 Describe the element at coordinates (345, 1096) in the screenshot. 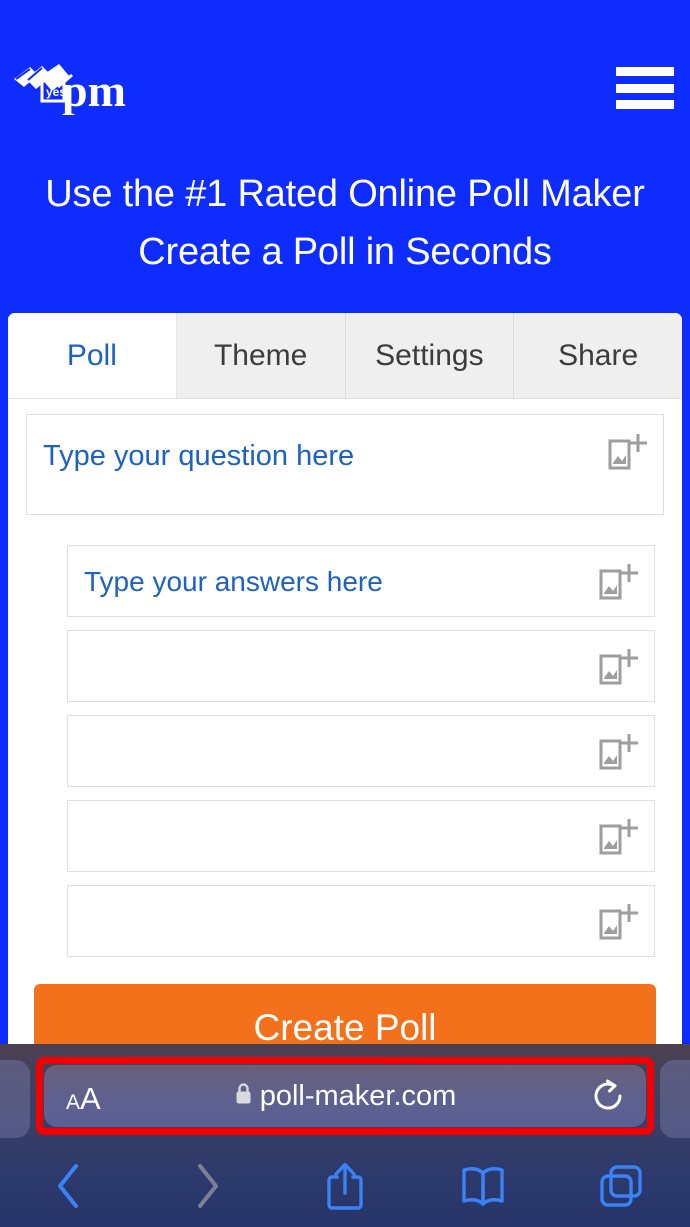

I see `annotation-highlight-box` at that location.